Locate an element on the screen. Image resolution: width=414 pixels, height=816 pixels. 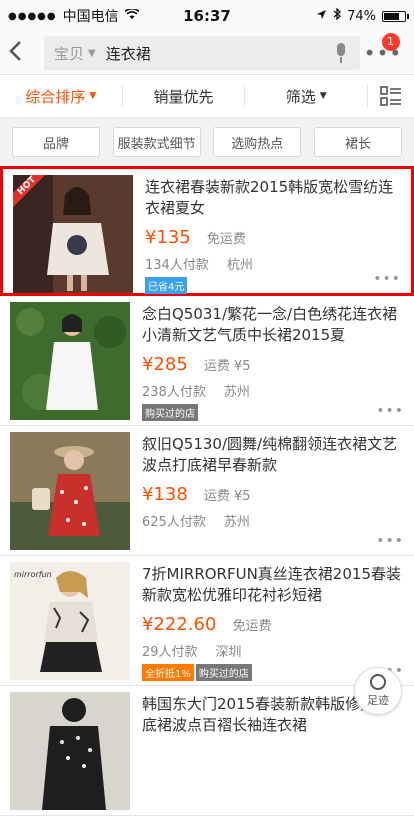
status-left: ●●●●● 中国电信 is located at coordinates (78, 16).